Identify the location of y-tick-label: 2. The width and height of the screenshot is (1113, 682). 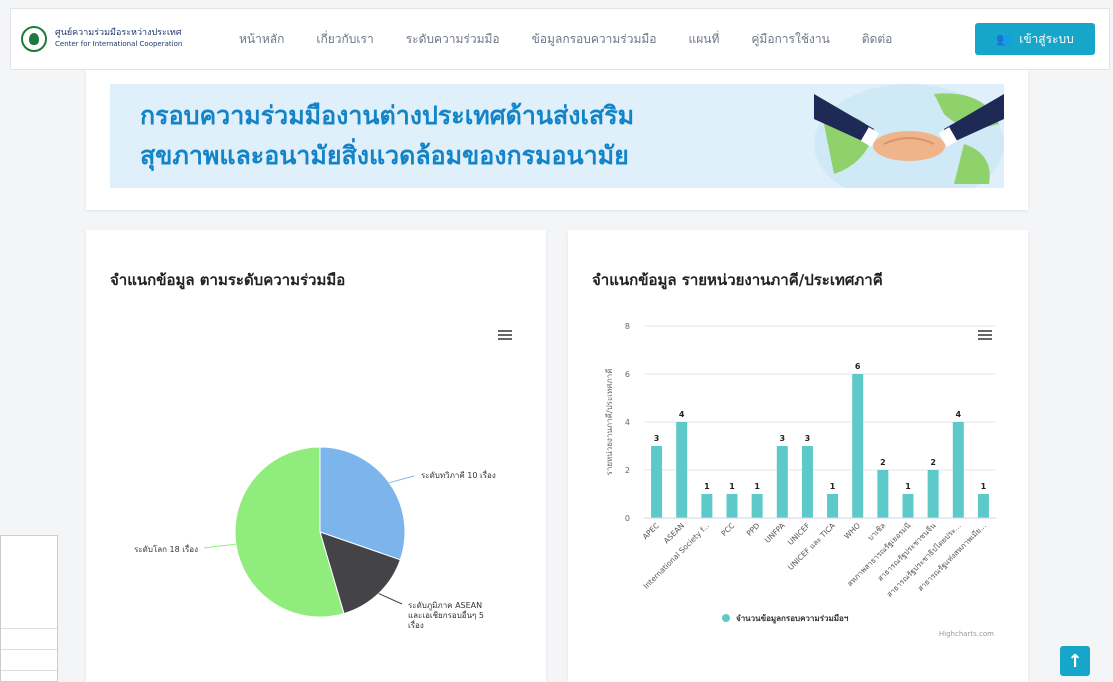
(627, 470).